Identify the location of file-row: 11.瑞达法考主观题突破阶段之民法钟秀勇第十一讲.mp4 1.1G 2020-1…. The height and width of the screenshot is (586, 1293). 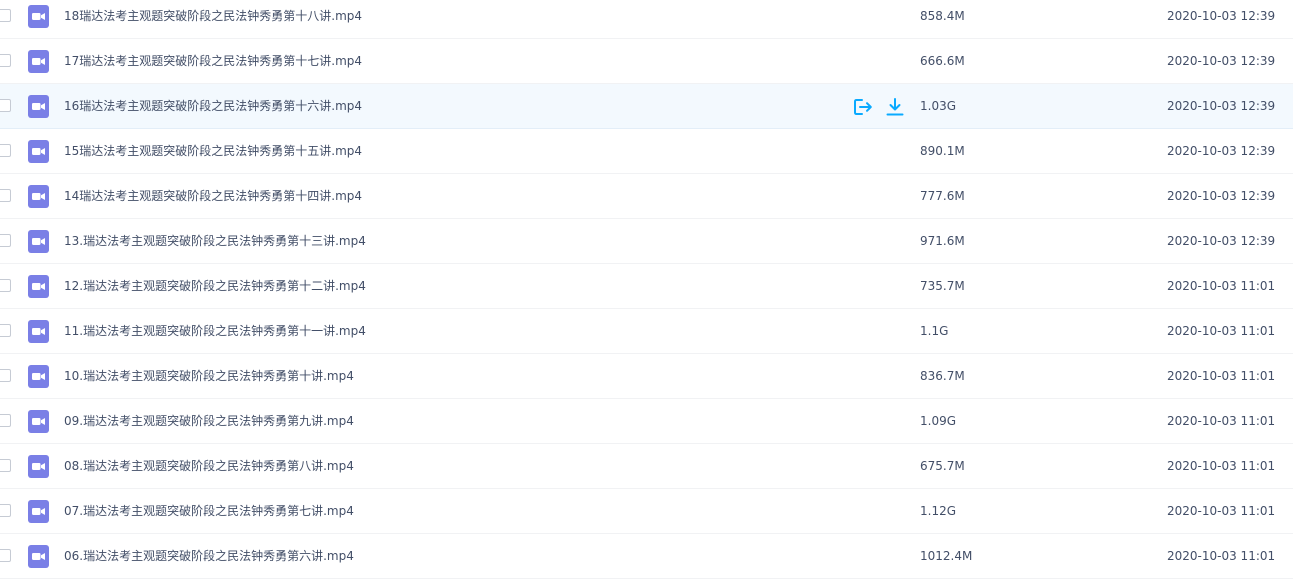
(646, 331).